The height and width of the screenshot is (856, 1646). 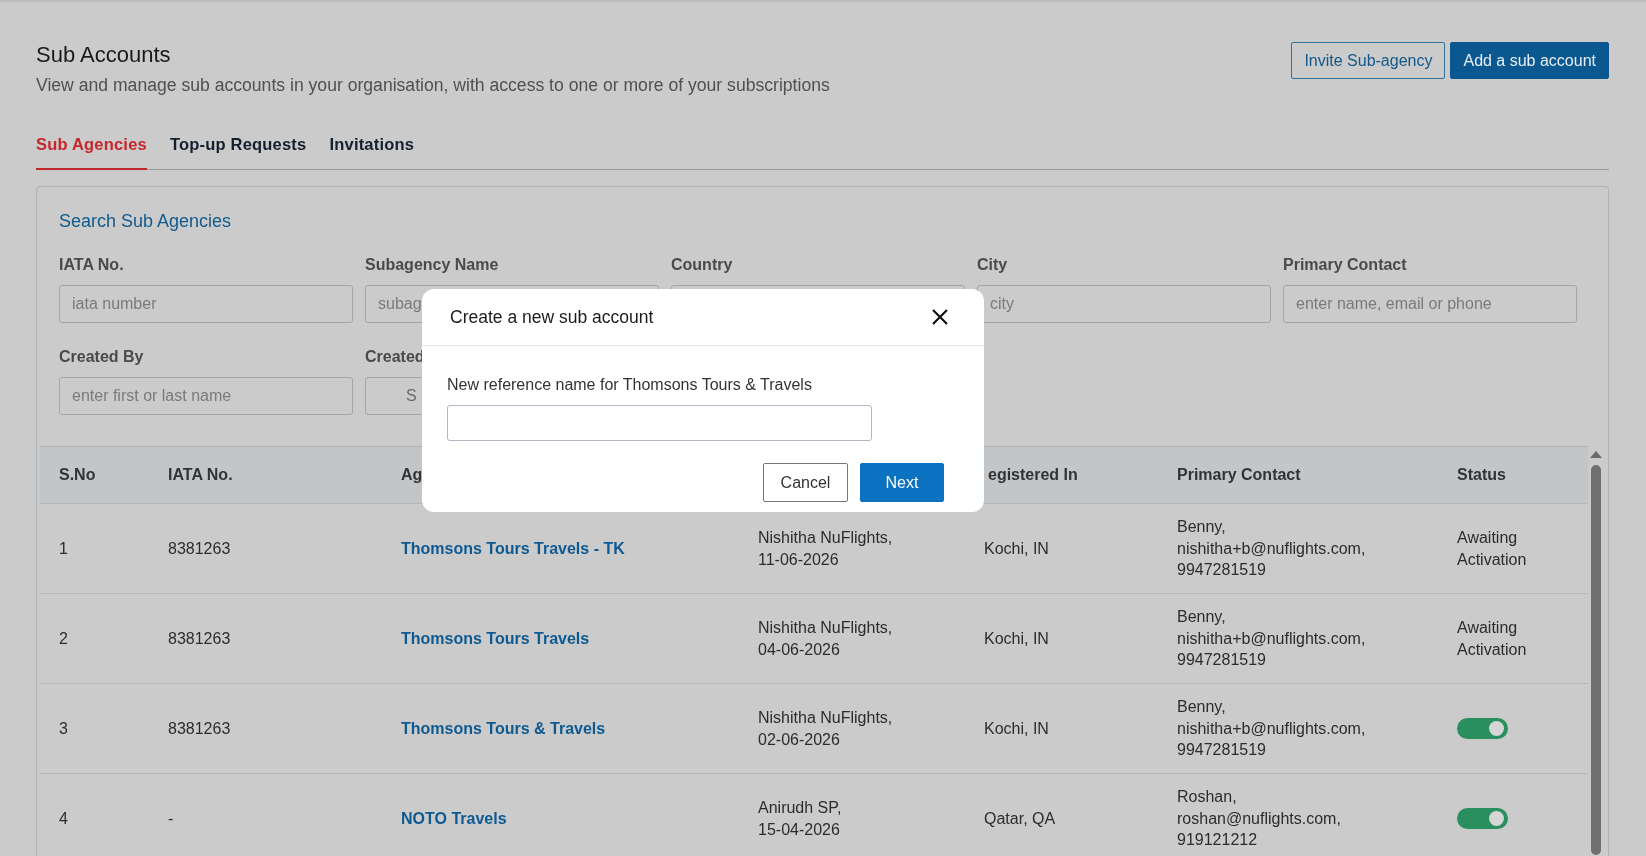 What do you see at coordinates (1345, 265) in the screenshot?
I see `field-label: Primary Contact` at bounding box center [1345, 265].